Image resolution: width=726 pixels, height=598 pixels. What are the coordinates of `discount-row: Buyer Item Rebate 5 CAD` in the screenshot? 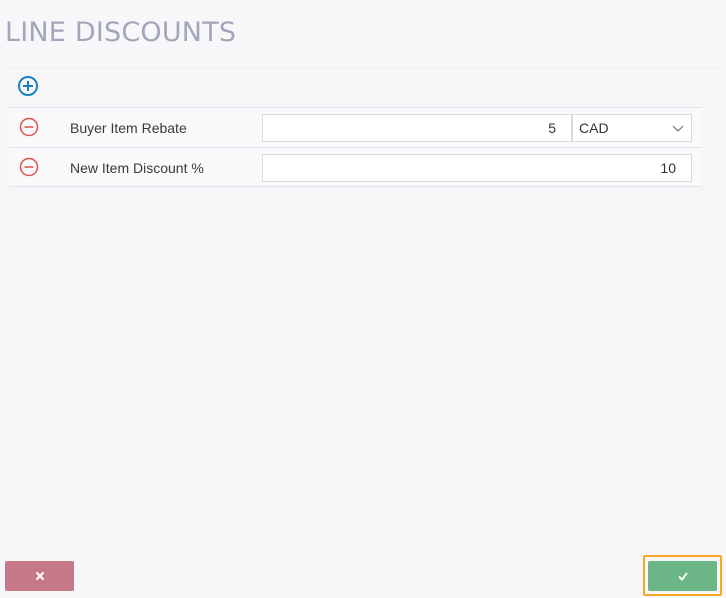 It's located at (355, 127).